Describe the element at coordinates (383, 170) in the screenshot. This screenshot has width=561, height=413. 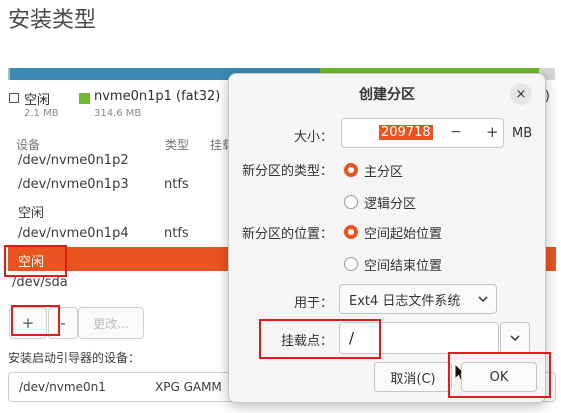
I see `type-primary-label: 主分区` at that location.